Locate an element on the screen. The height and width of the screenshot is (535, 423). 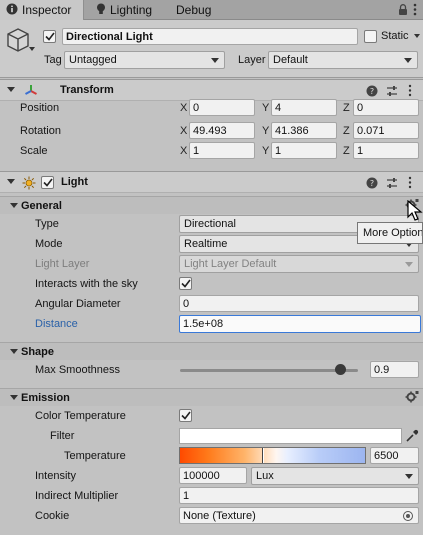
scale-z-input: 1 is located at coordinates (386, 150).